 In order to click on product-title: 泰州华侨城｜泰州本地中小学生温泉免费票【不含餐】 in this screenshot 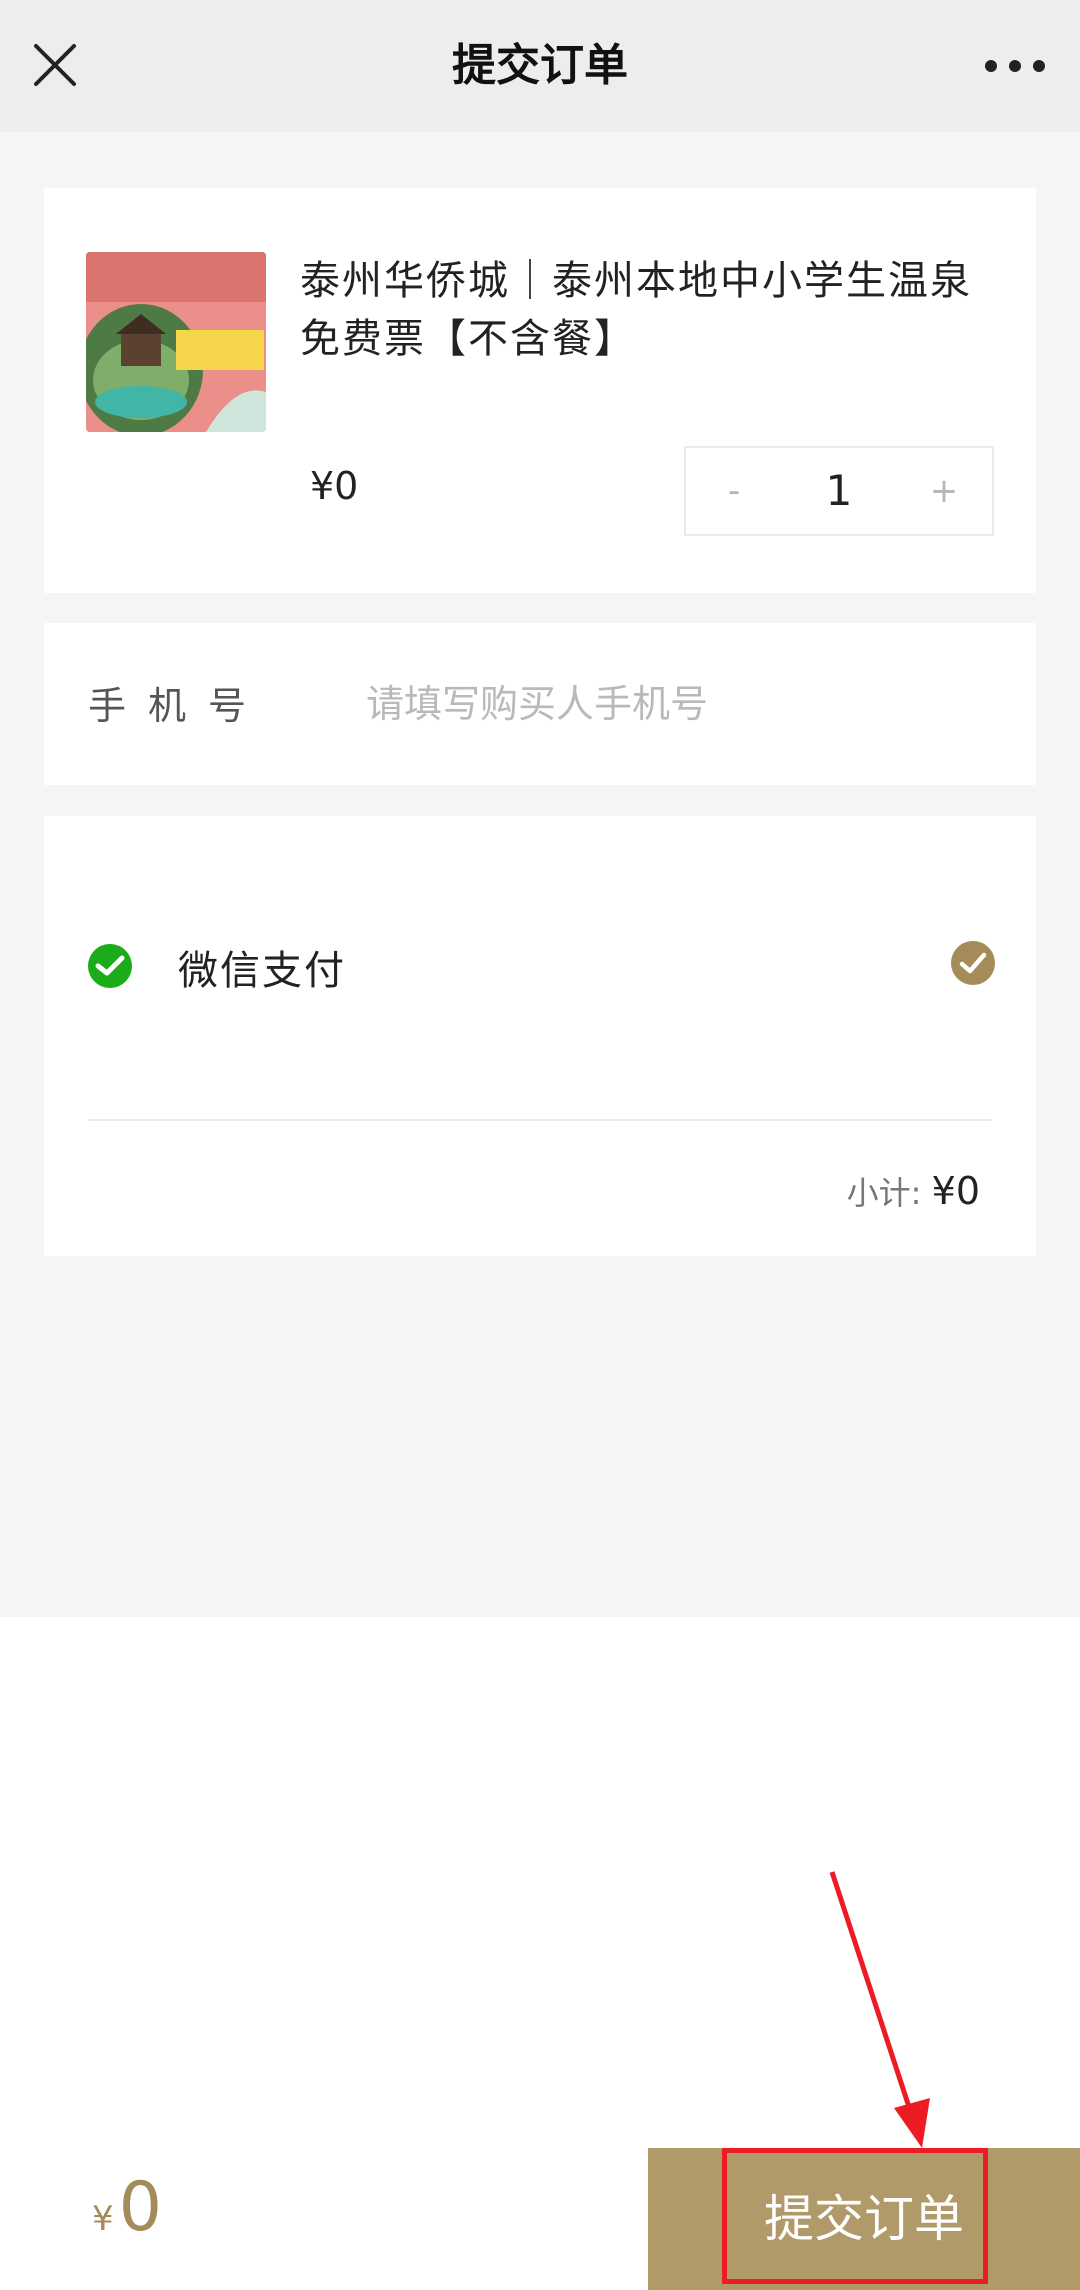, I will do `click(636, 310)`.